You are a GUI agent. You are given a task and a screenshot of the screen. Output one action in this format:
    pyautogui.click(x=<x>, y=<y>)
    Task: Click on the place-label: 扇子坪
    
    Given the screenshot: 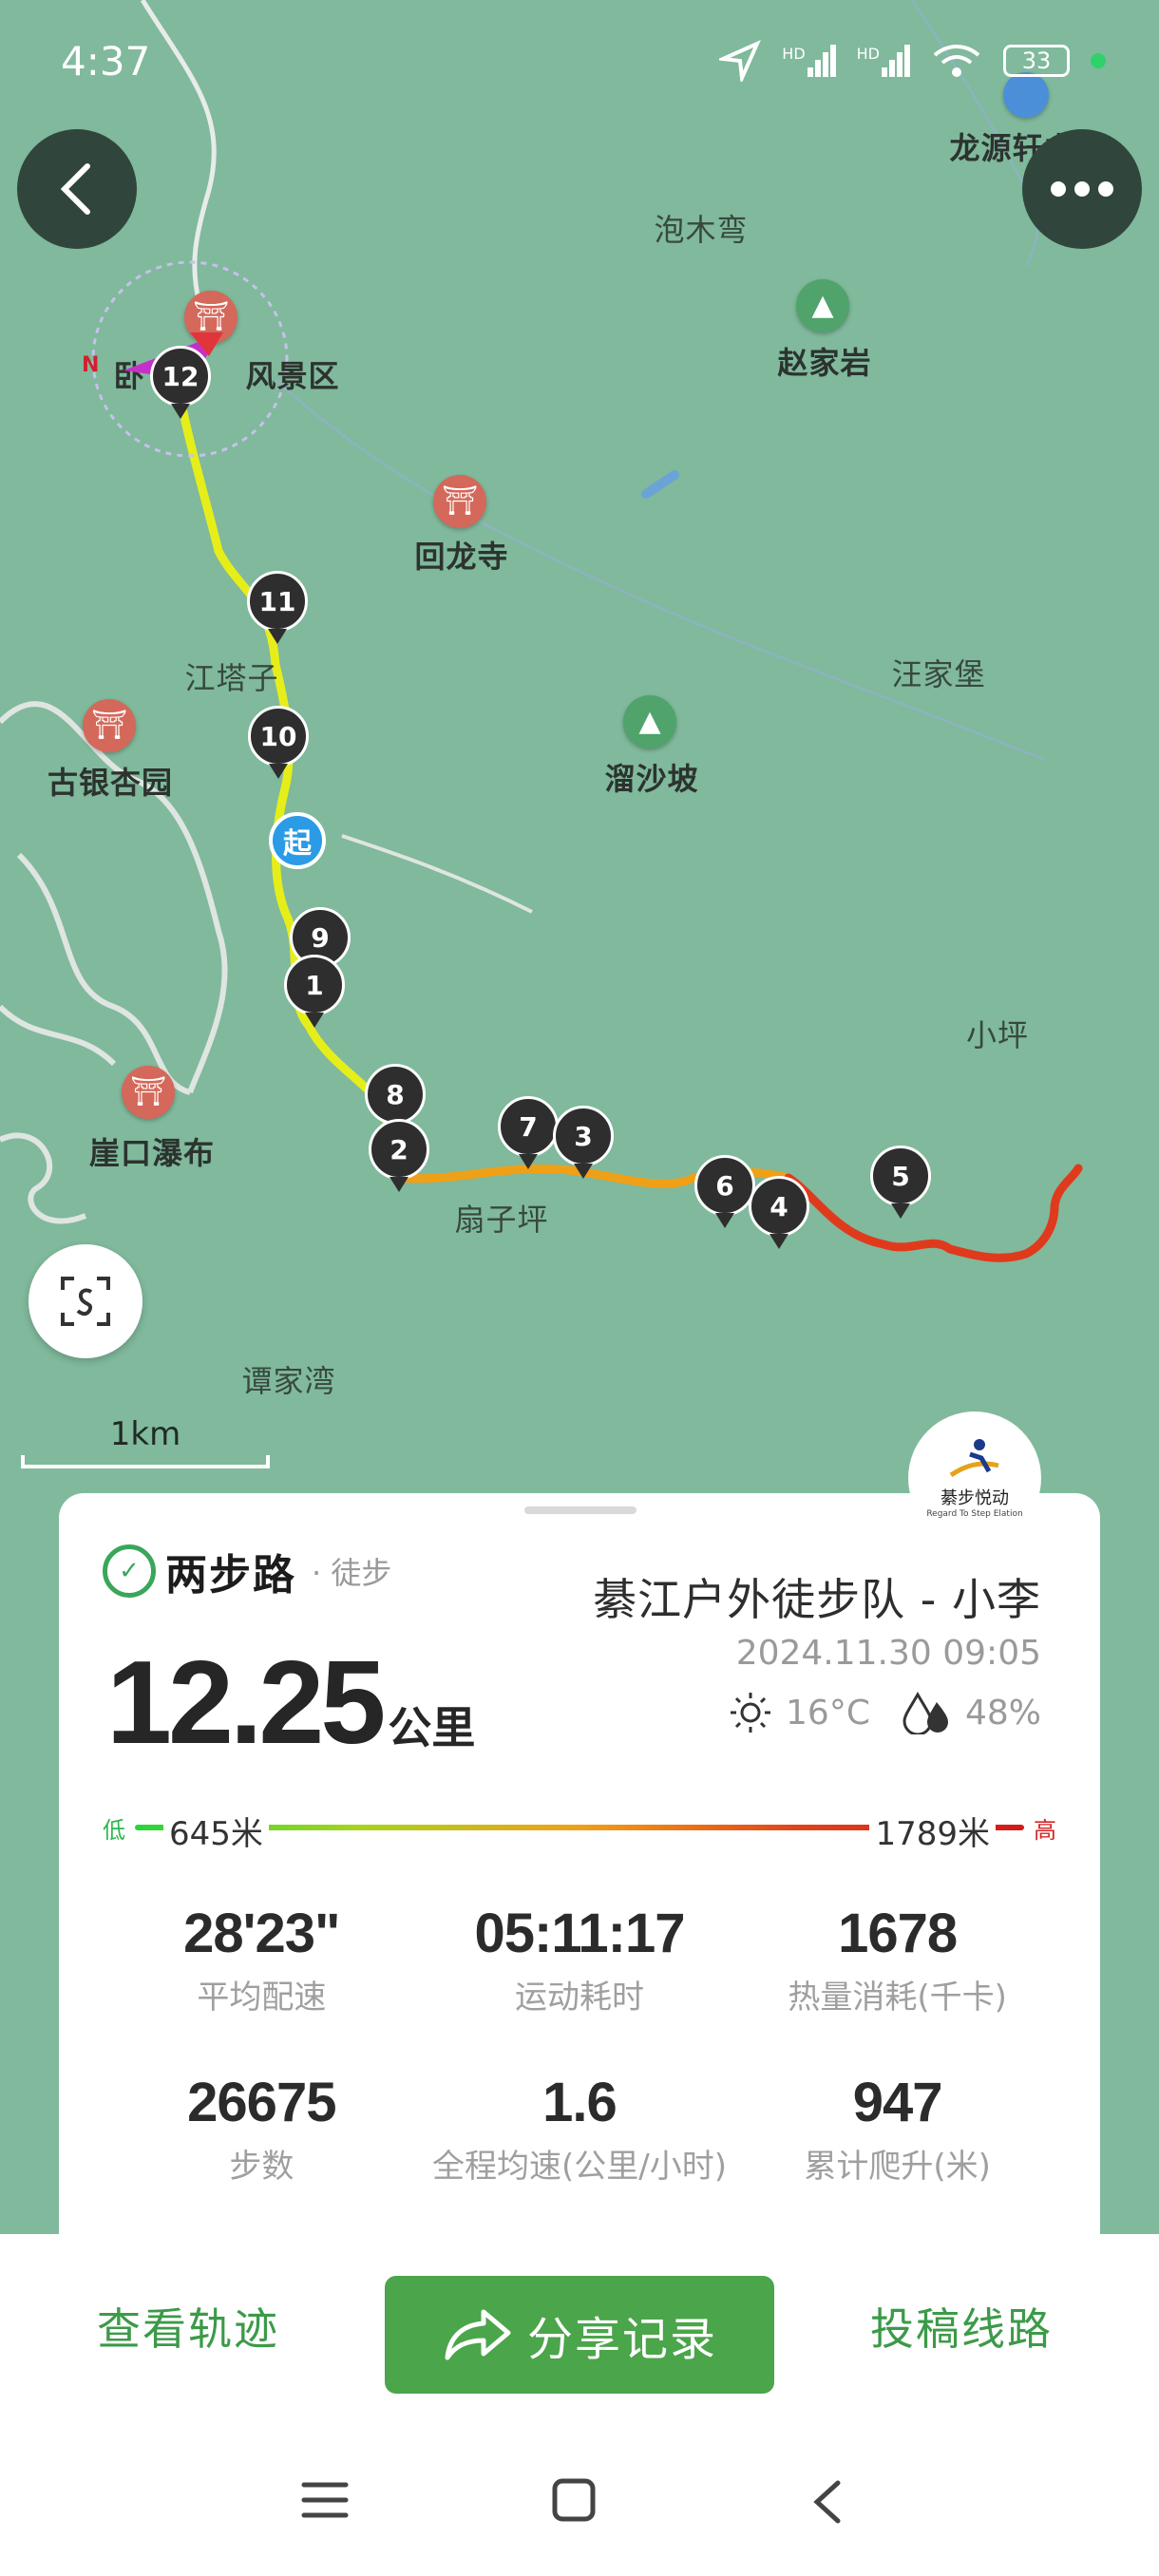 What is the action you would take?
    pyautogui.click(x=501, y=1220)
    